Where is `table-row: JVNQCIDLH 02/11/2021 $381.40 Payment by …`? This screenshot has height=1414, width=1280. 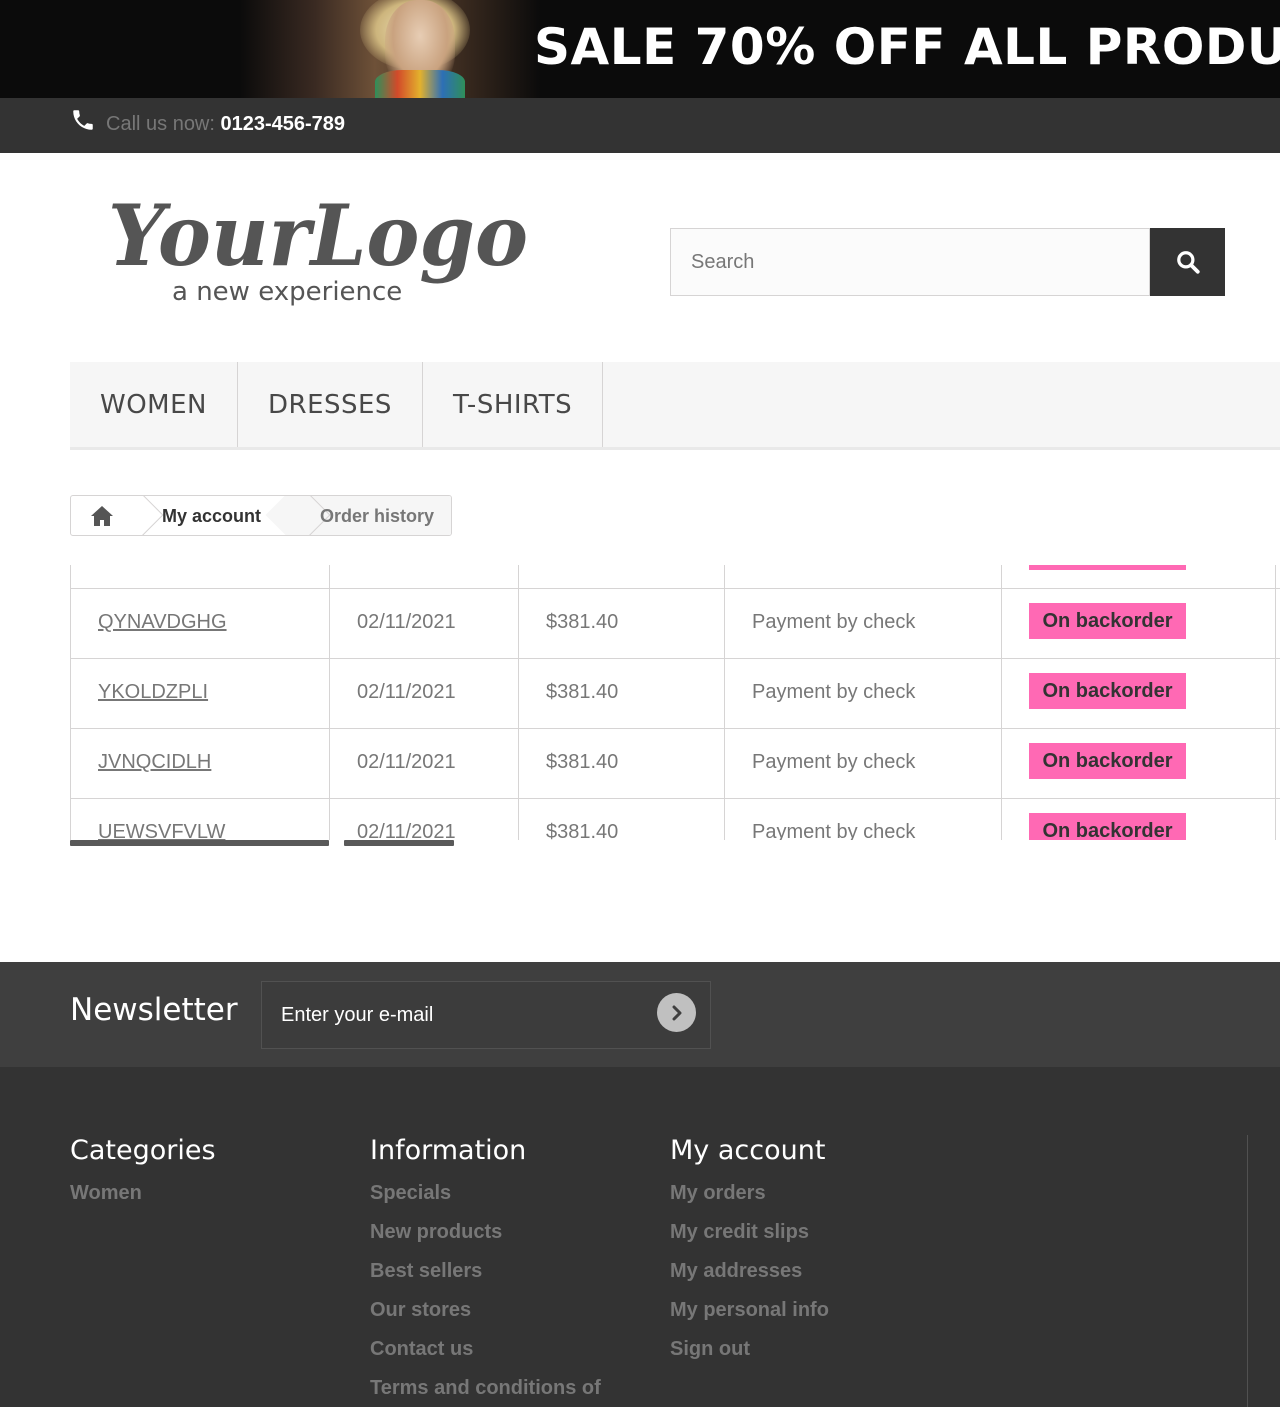 table-row: JVNQCIDLH 02/11/2021 $381.40 Payment by … is located at coordinates (675, 763).